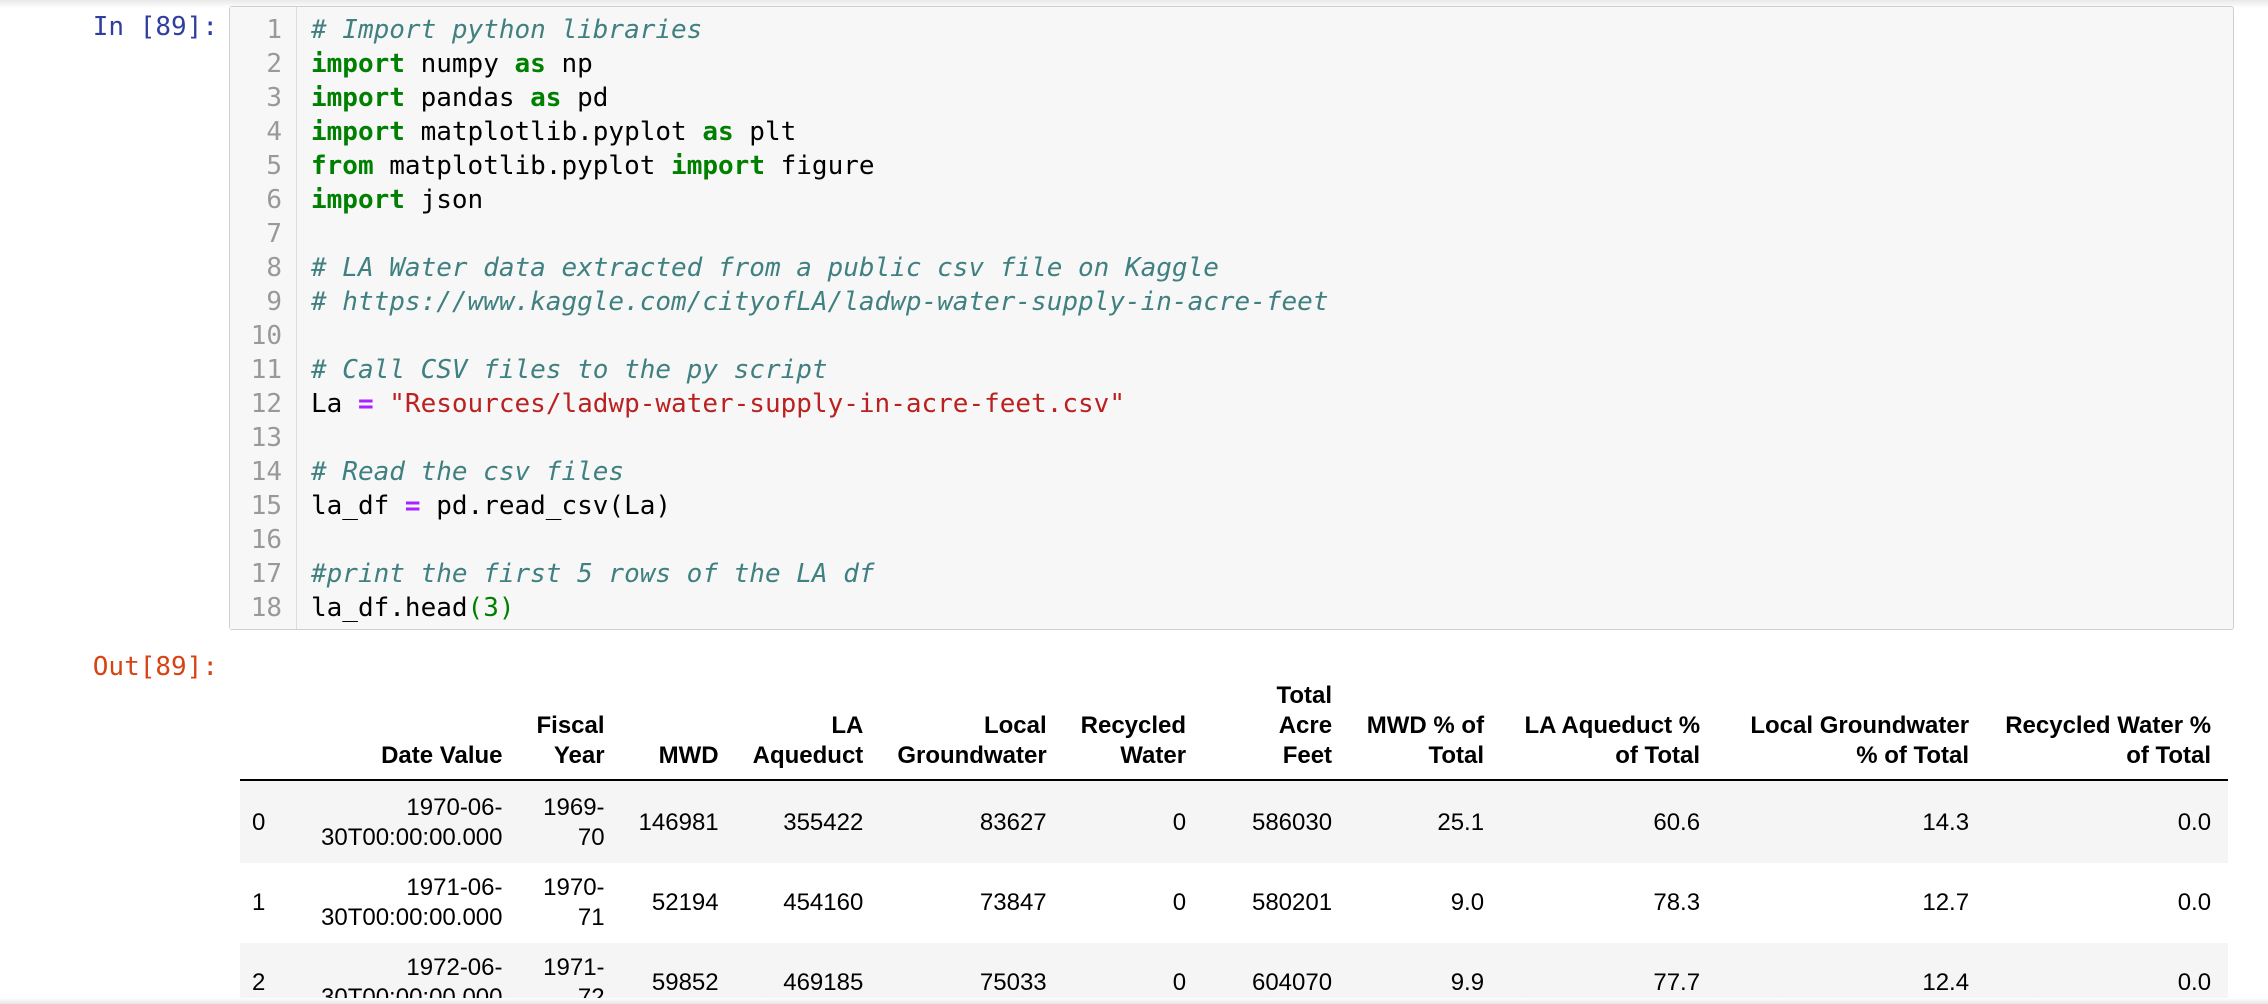 The image size is (2268, 1004). I want to click on table-cell: 580201, so click(1292, 902).